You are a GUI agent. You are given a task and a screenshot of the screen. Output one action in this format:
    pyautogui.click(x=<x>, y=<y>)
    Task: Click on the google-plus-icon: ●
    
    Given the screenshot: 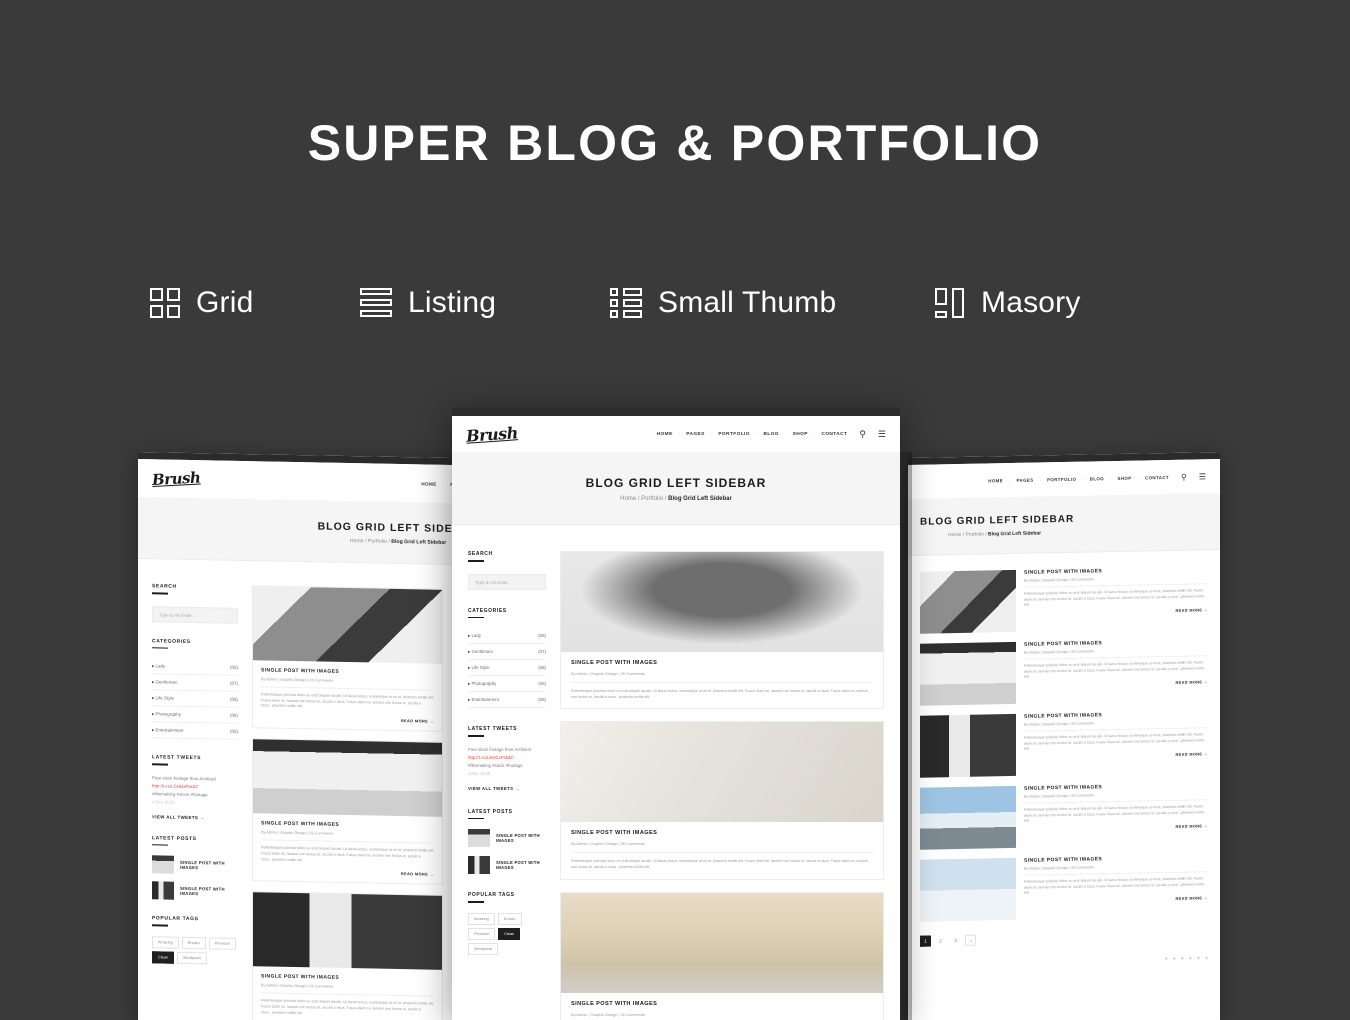 What is the action you would take?
    pyautogui.click(x=1206, y=958)
    